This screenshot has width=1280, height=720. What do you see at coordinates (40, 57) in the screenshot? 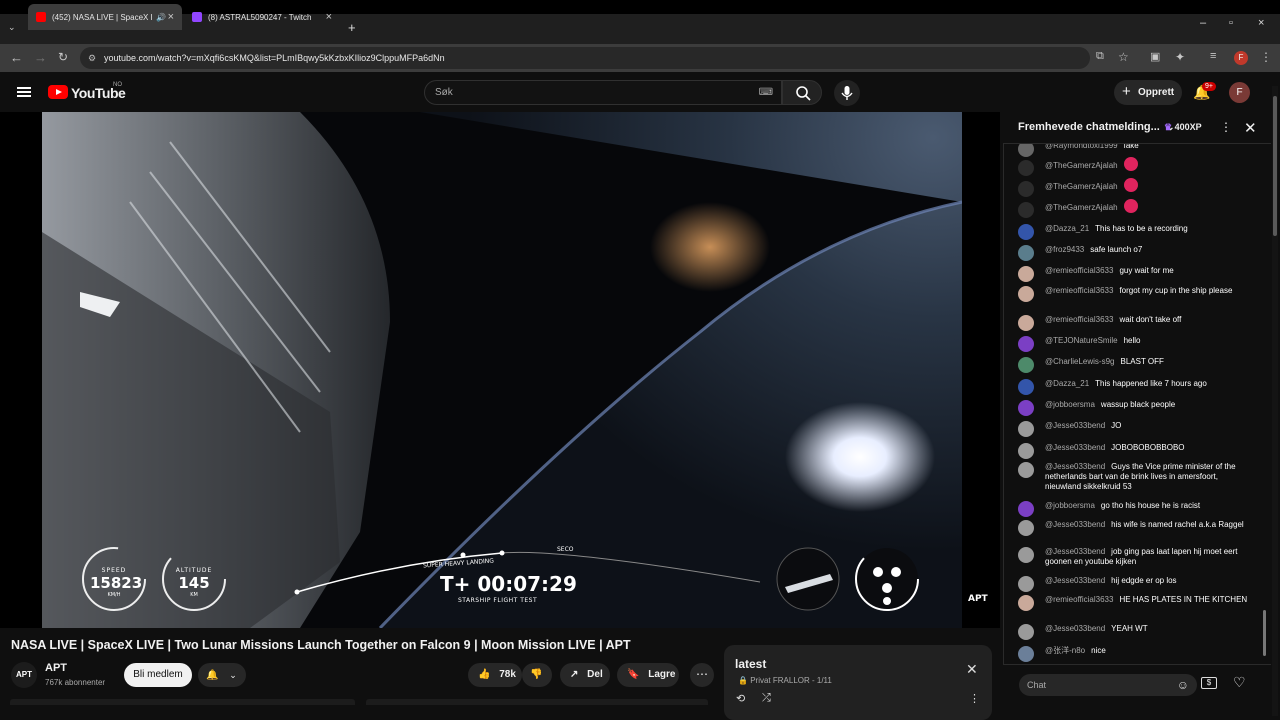
I see `forward-icon: →` at bounding box center [40, 57].